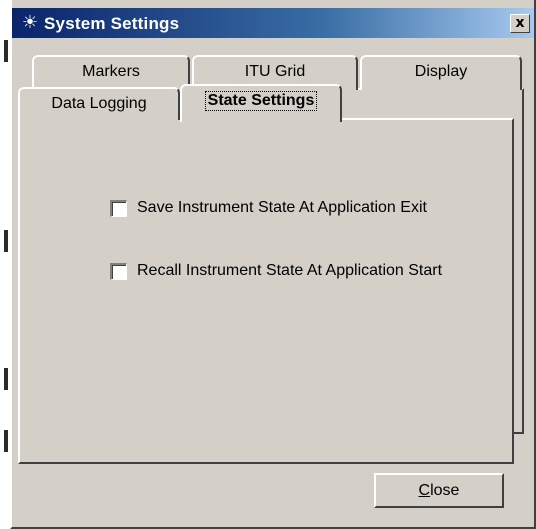  I want to click on window-close-button: x, so click(520, 23).